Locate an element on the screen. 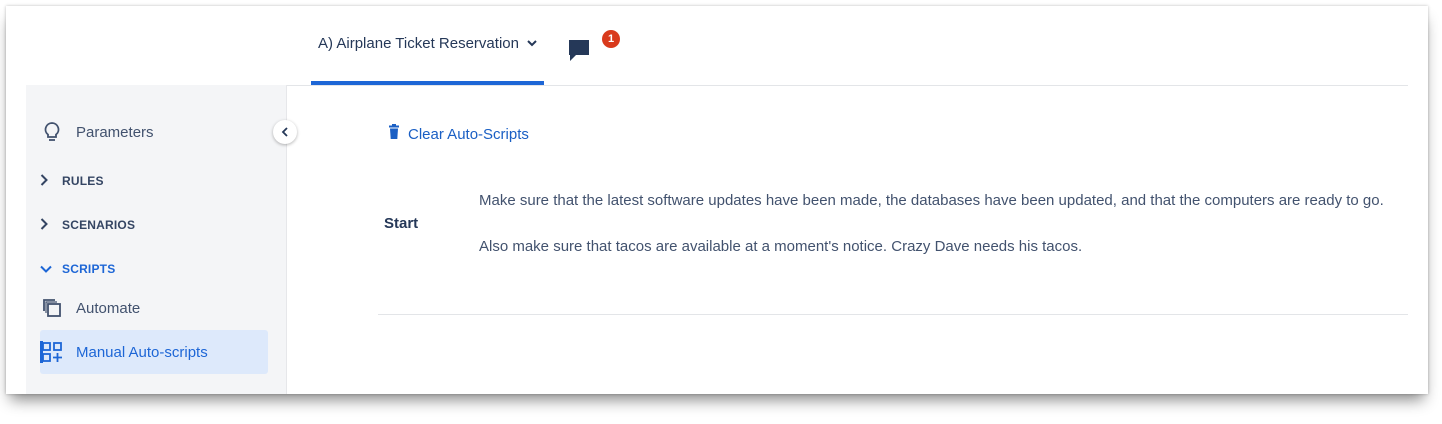  grid-add-icon is located at coordinates (52, 352).